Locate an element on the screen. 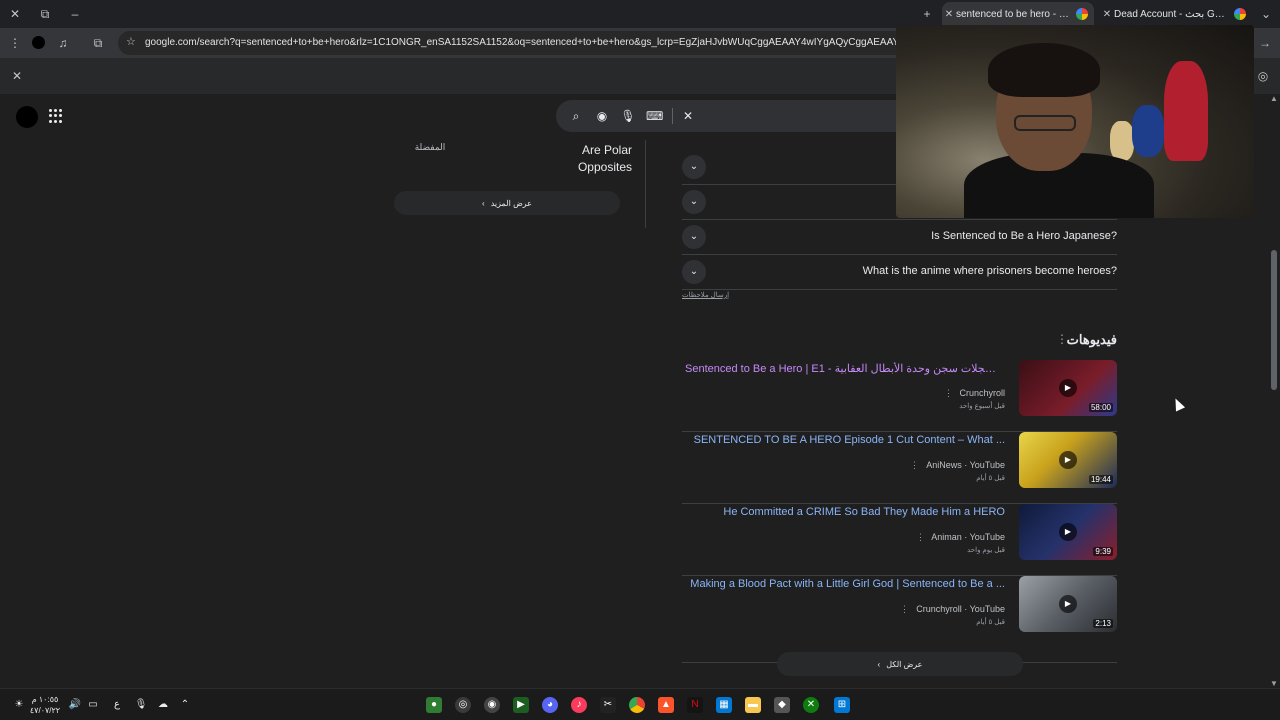 Image resolution: width=1280 pixels, height=720 pixels. scroll-down-icon: ▼ is located at coordinates (1274, 683).